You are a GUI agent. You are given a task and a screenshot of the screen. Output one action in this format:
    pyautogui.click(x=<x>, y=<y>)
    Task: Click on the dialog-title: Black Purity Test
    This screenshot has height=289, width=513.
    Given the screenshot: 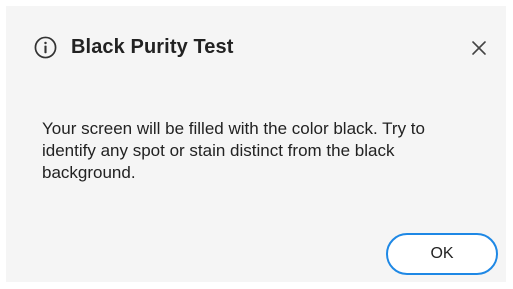 What is the action you would take?
    pyautogui.click(x=152, y=47)
    